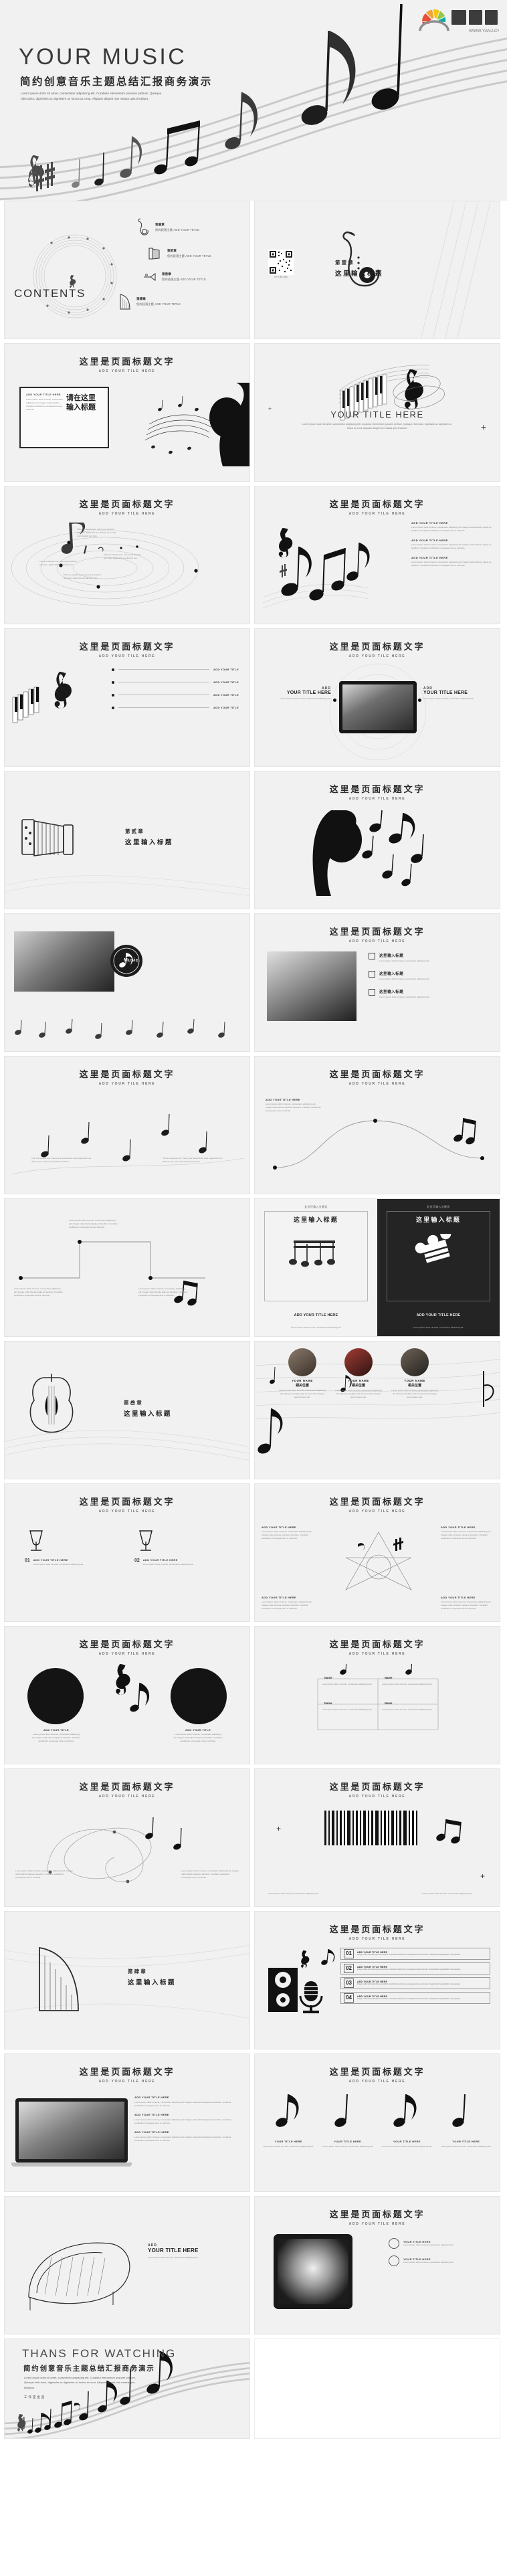  I want to click on avatar, so click(415, 1362).